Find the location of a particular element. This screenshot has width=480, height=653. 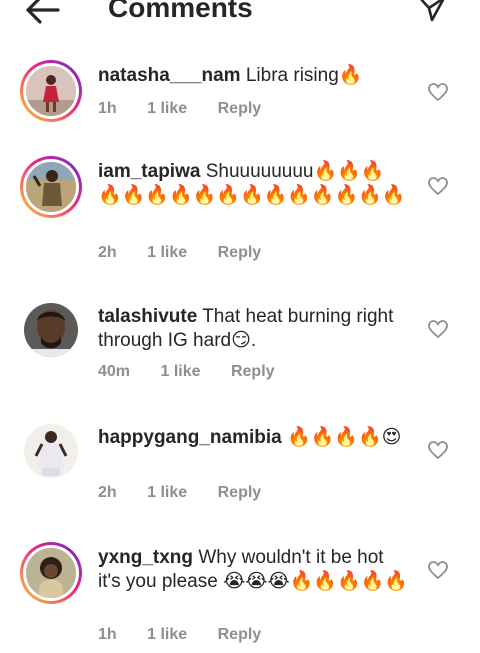

comment-text-block: natasha___nam Libra rising🔥 is located at coordinates (253, 76).